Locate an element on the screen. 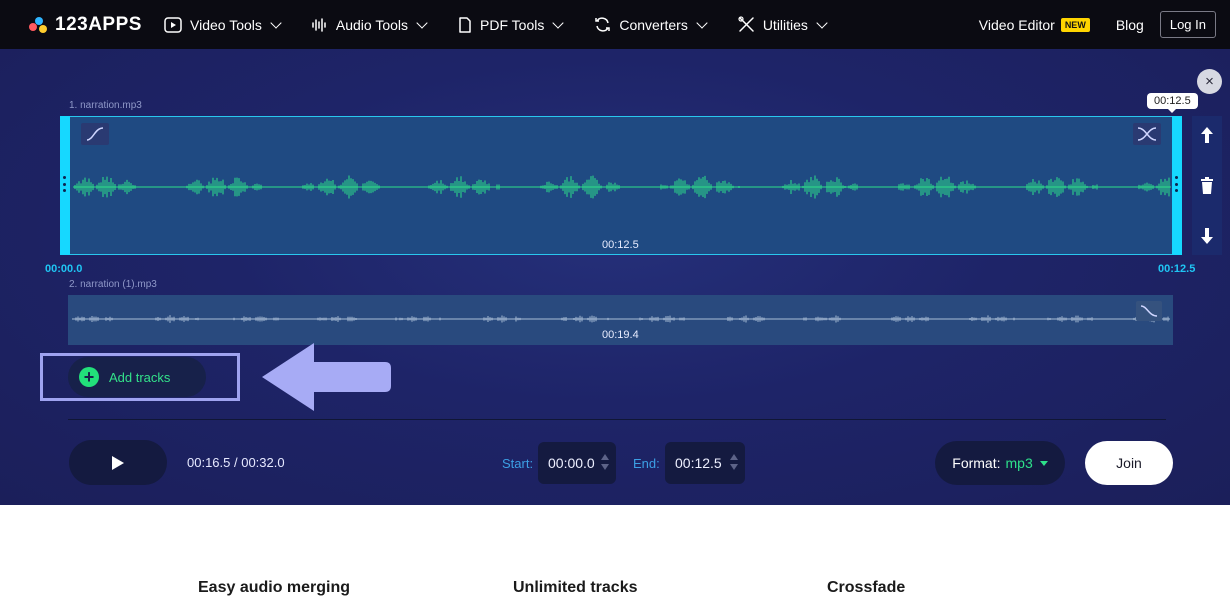  start-time-field: 00:00.0 is located at coordinates (577, 463).